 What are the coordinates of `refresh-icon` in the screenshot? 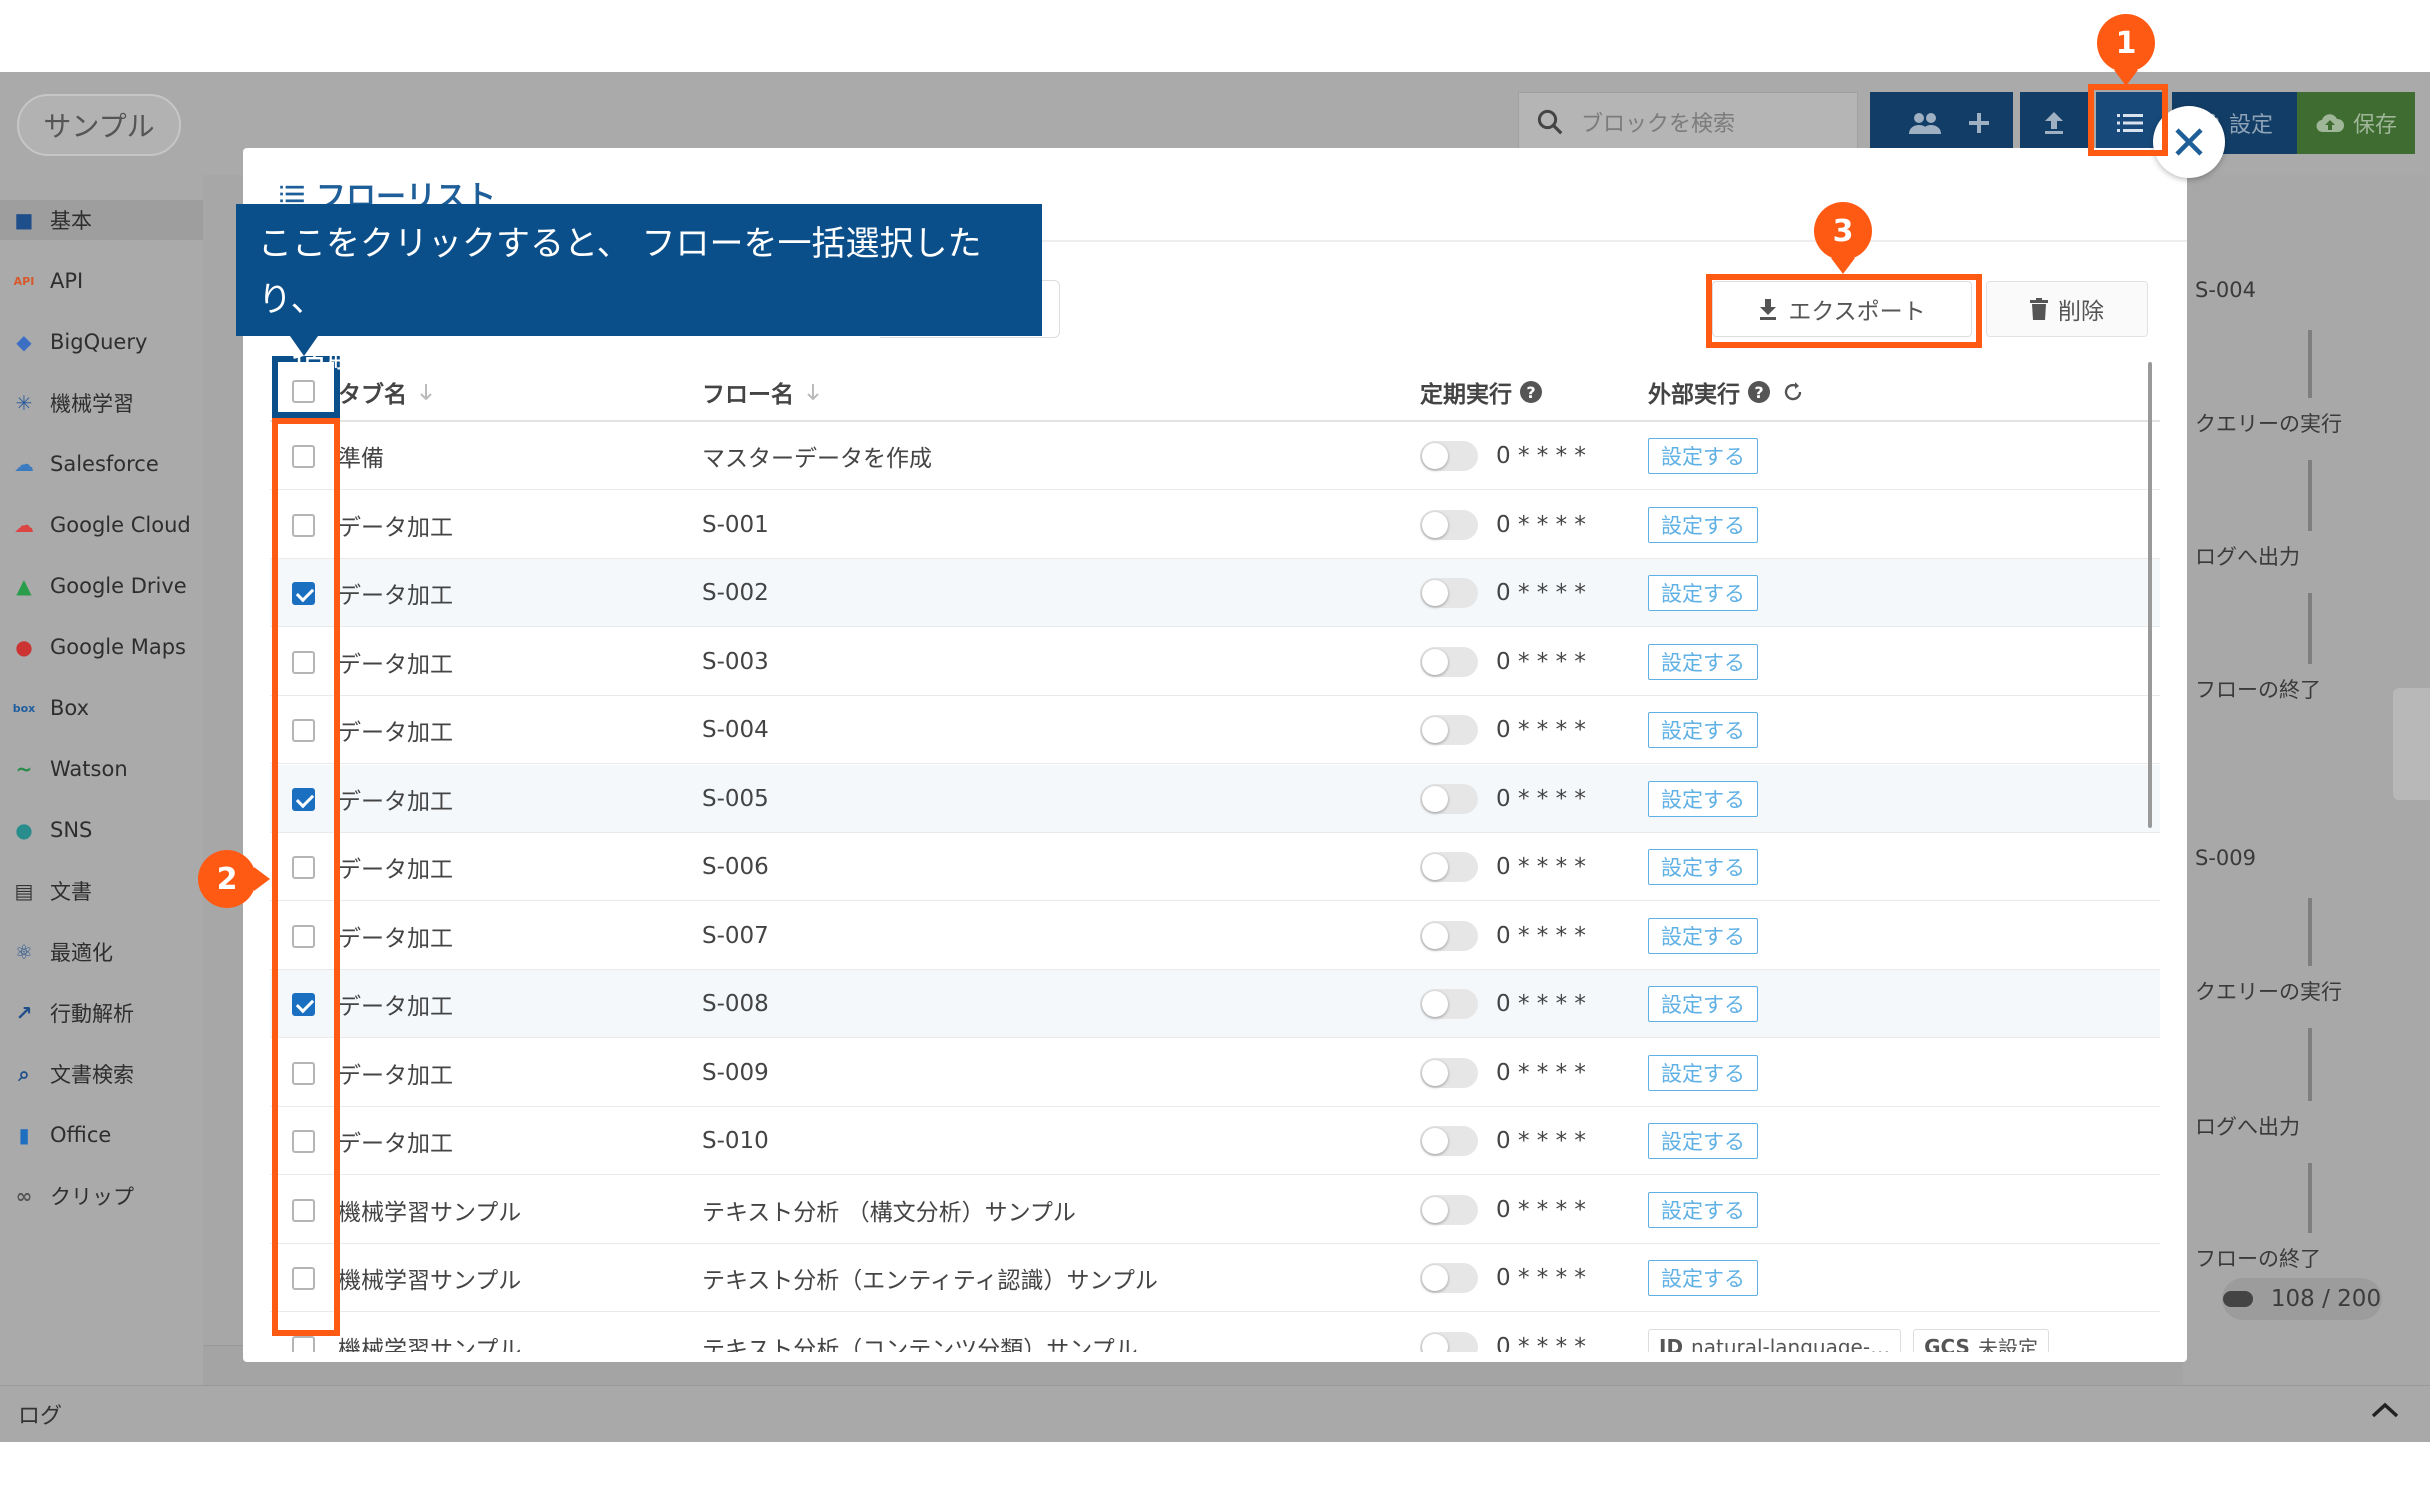 It's located at (1793, 392).